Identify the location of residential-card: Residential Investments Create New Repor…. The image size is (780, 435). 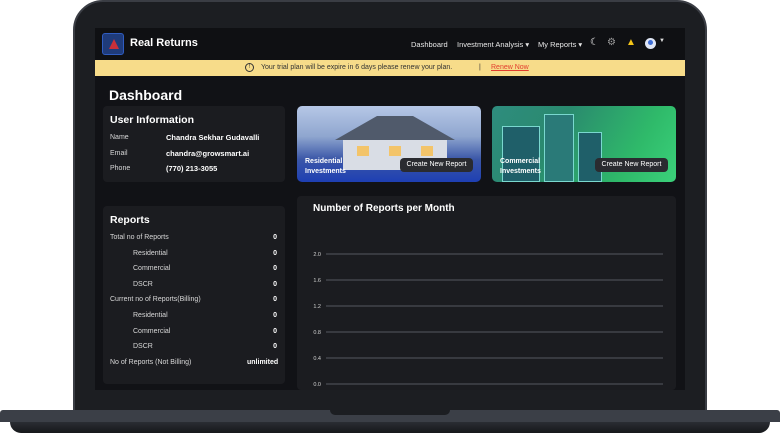
(389, 144).